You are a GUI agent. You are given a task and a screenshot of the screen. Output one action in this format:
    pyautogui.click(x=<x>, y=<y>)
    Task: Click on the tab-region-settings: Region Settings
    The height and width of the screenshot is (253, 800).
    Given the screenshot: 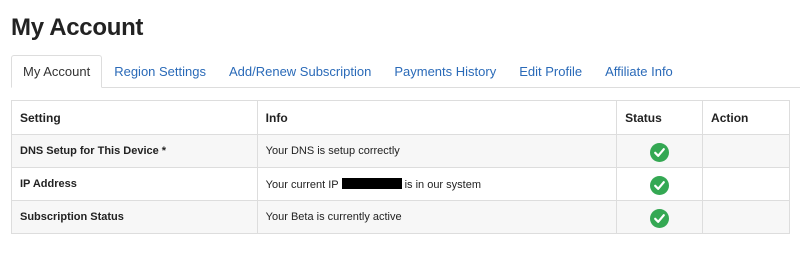 What is the action you would take?
    pyautogui.click(x=159, y=71)
    